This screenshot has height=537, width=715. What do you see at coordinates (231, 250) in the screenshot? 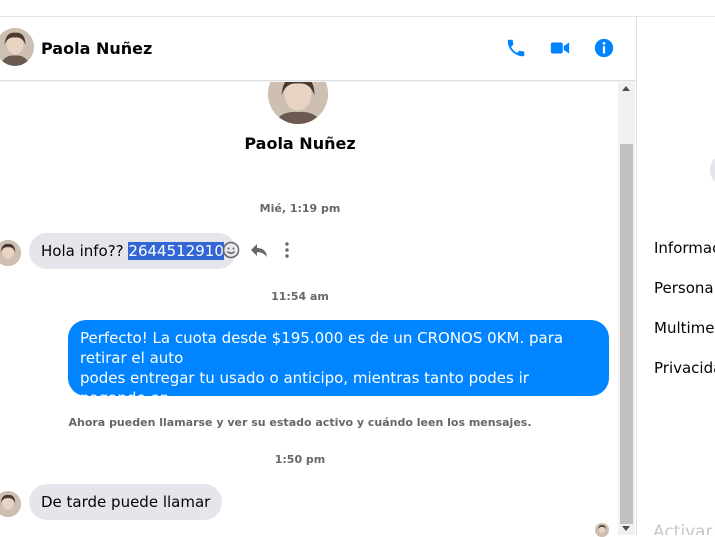
I see `react-smiley-icon` at bounding box center [231, 250].